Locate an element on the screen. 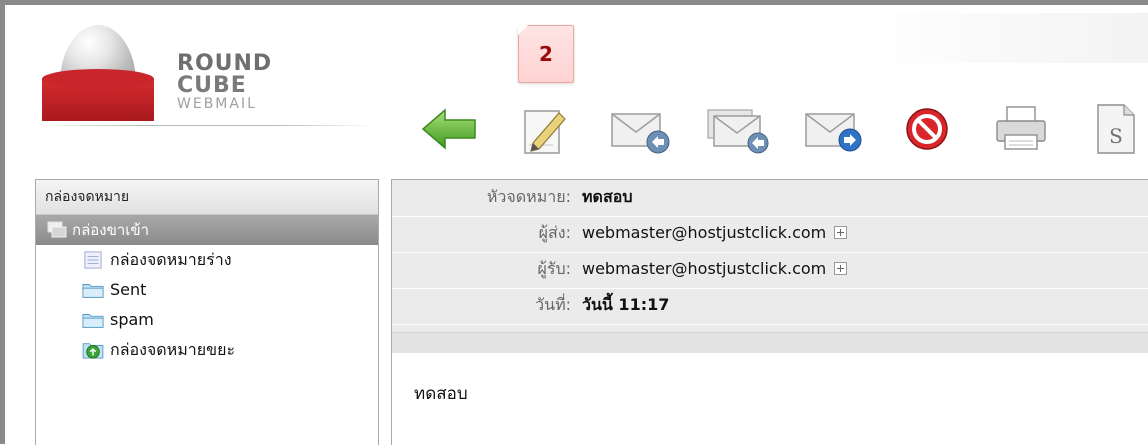  folder-item-spam-label: spam is located at coordinates (132, 319).